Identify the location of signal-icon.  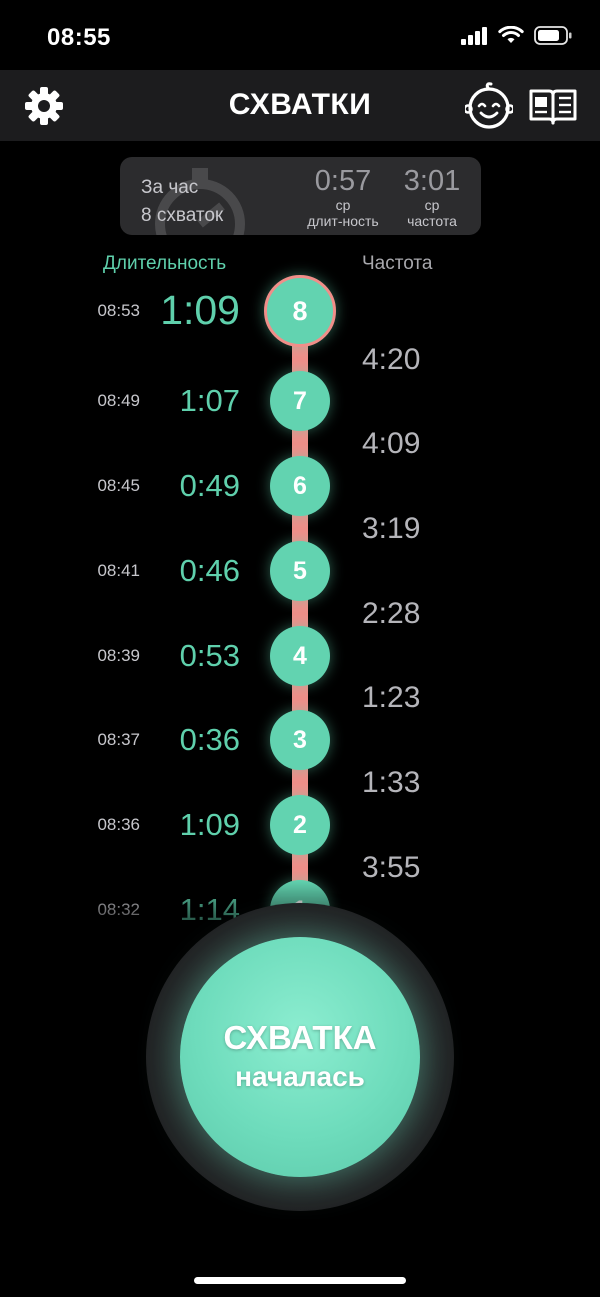
(474, 35).